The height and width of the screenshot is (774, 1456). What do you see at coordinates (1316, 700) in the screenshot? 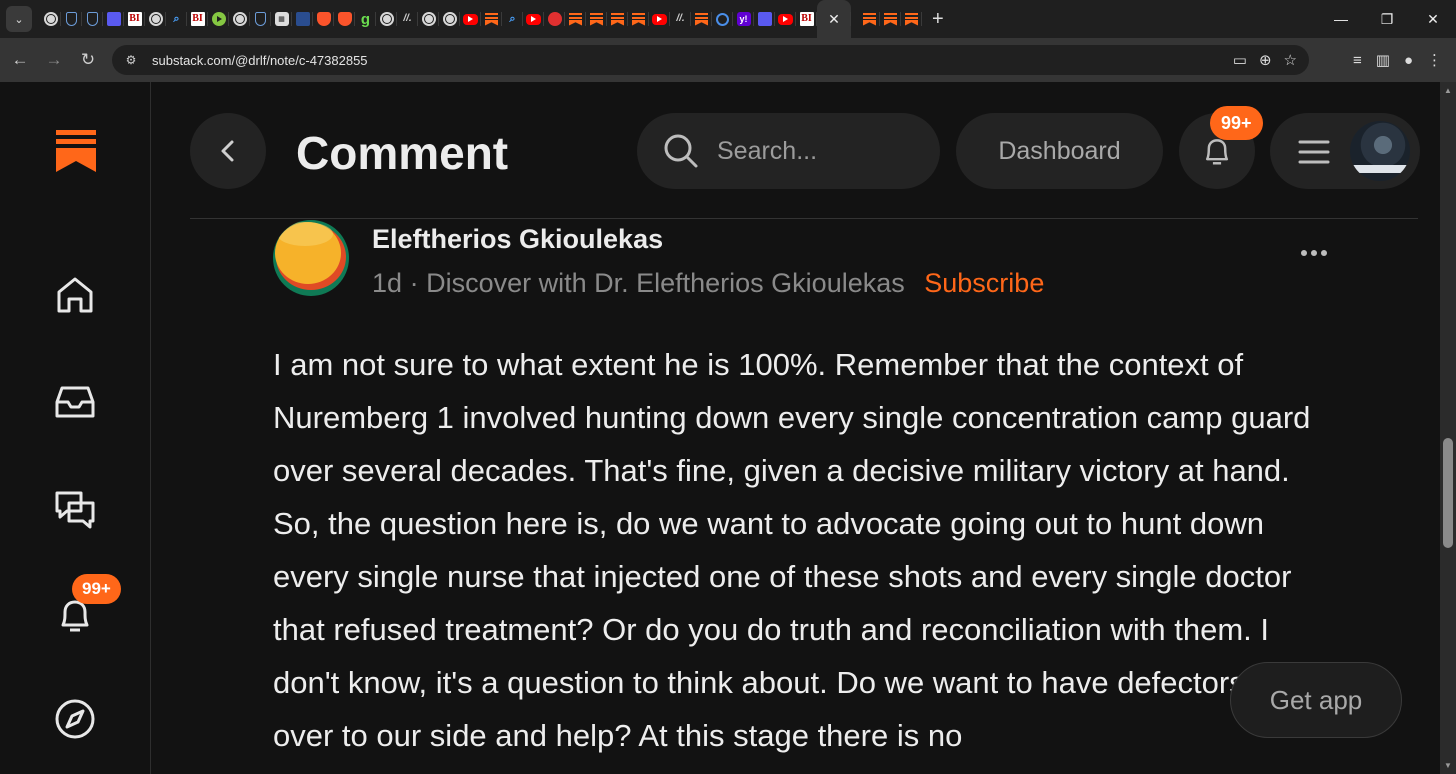
I see `get-app-button: Get app` at bounding box center [1316, 700].